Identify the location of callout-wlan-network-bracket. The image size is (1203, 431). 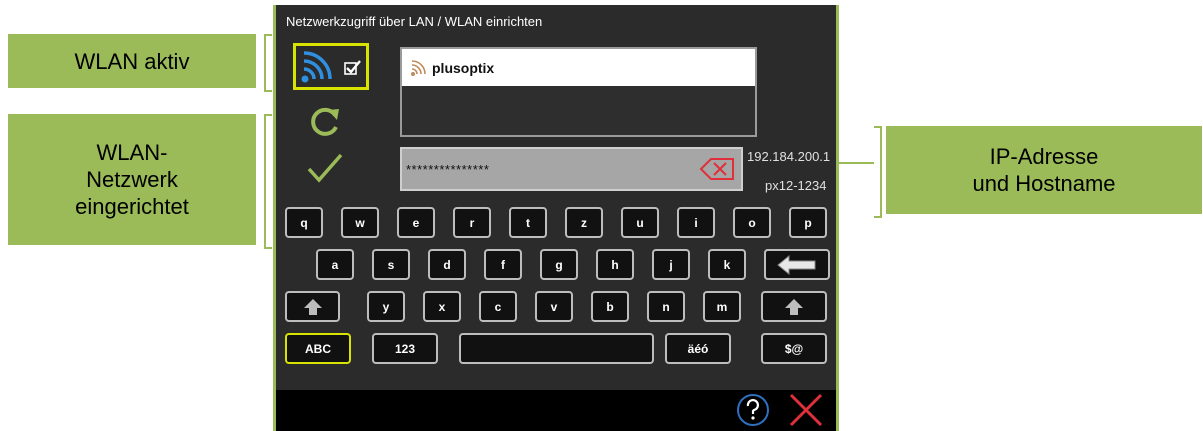
(268, 181).